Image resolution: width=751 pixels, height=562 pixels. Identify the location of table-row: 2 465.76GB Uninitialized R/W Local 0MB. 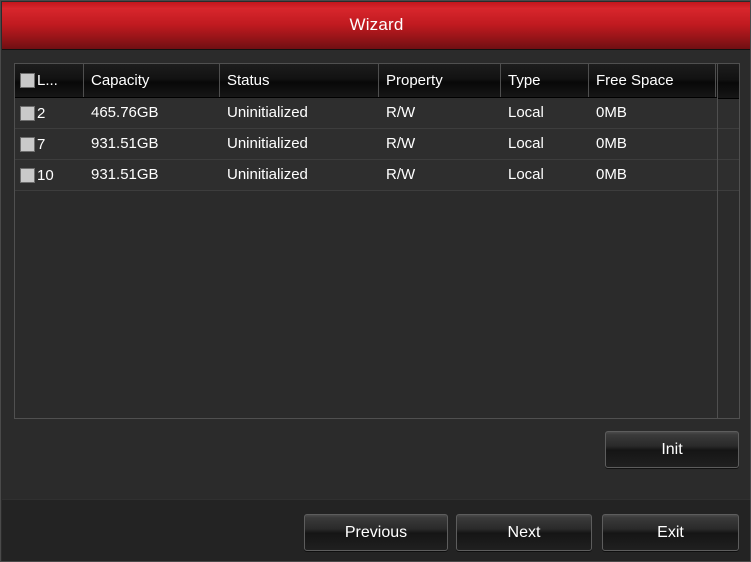
(377, 113).